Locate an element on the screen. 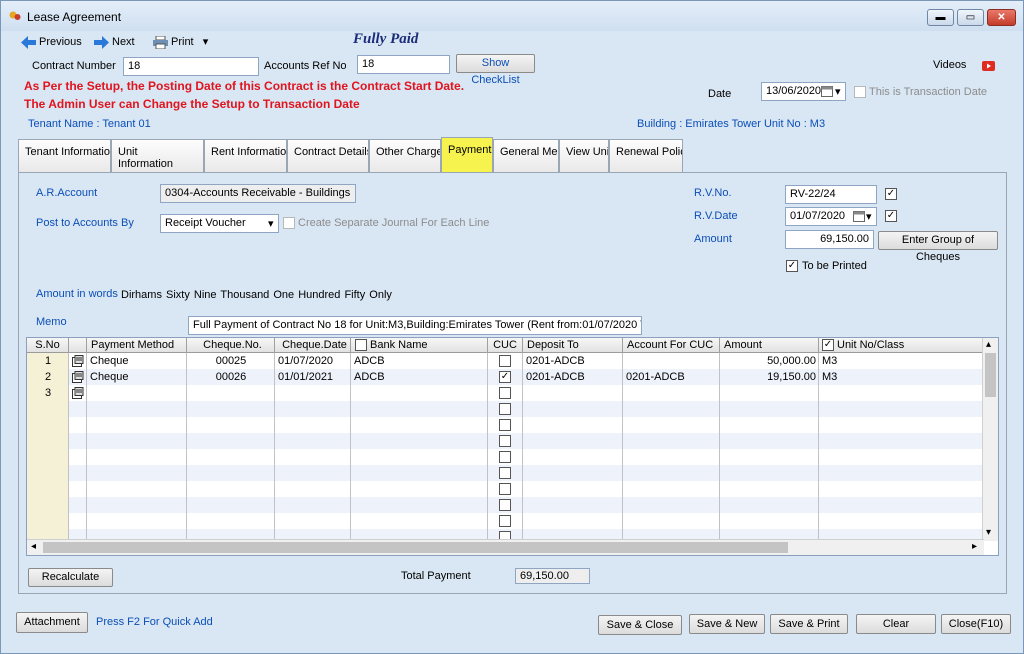 Image resolution: width=1024 pixels, height=654 pixels. grid-vertical-scrollbar: ▴ ▾ is located at coordinates (990, 439).